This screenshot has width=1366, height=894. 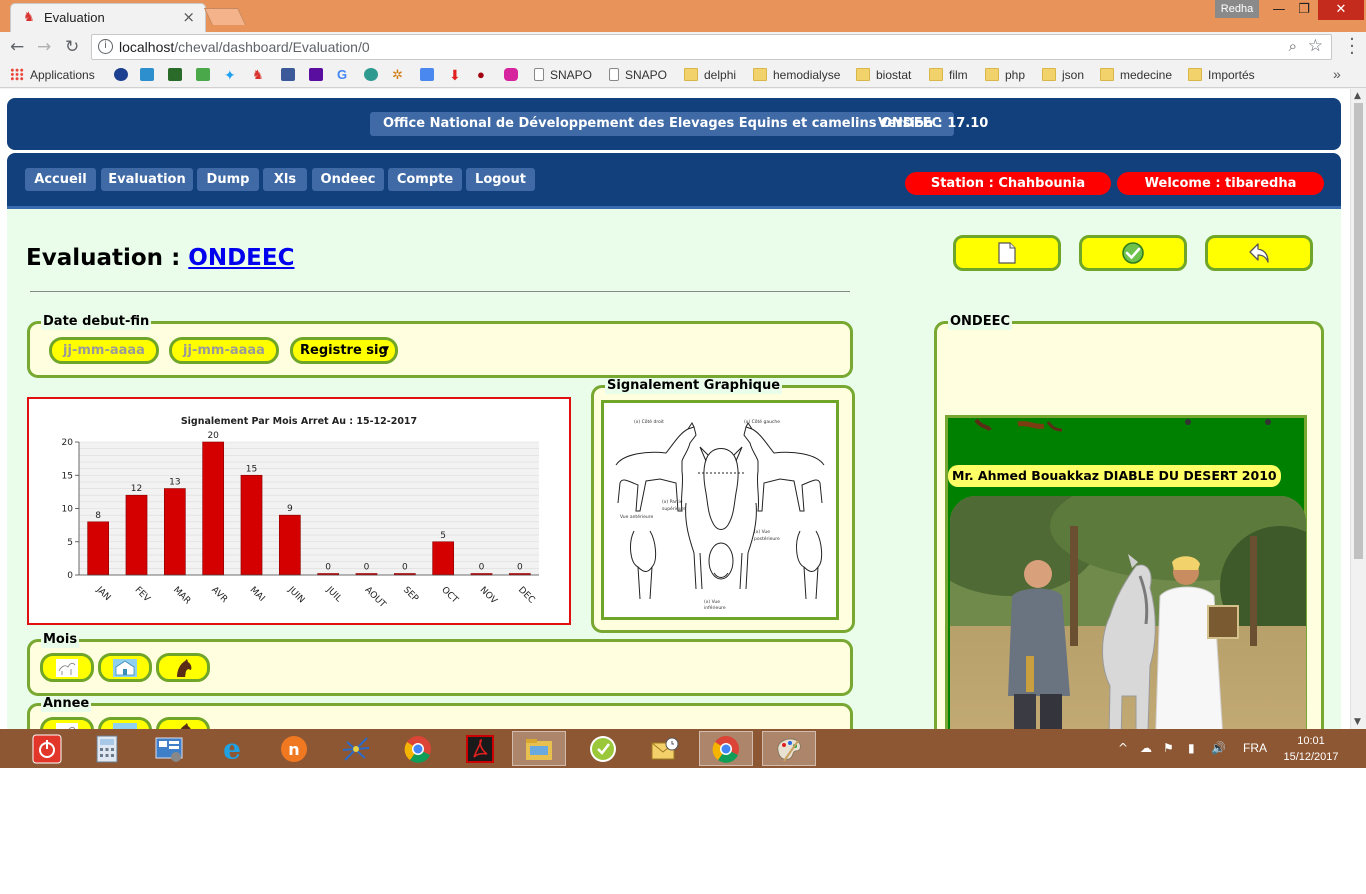 I want to click on bookmark-applications: Applications, so click(x=52, y=75).